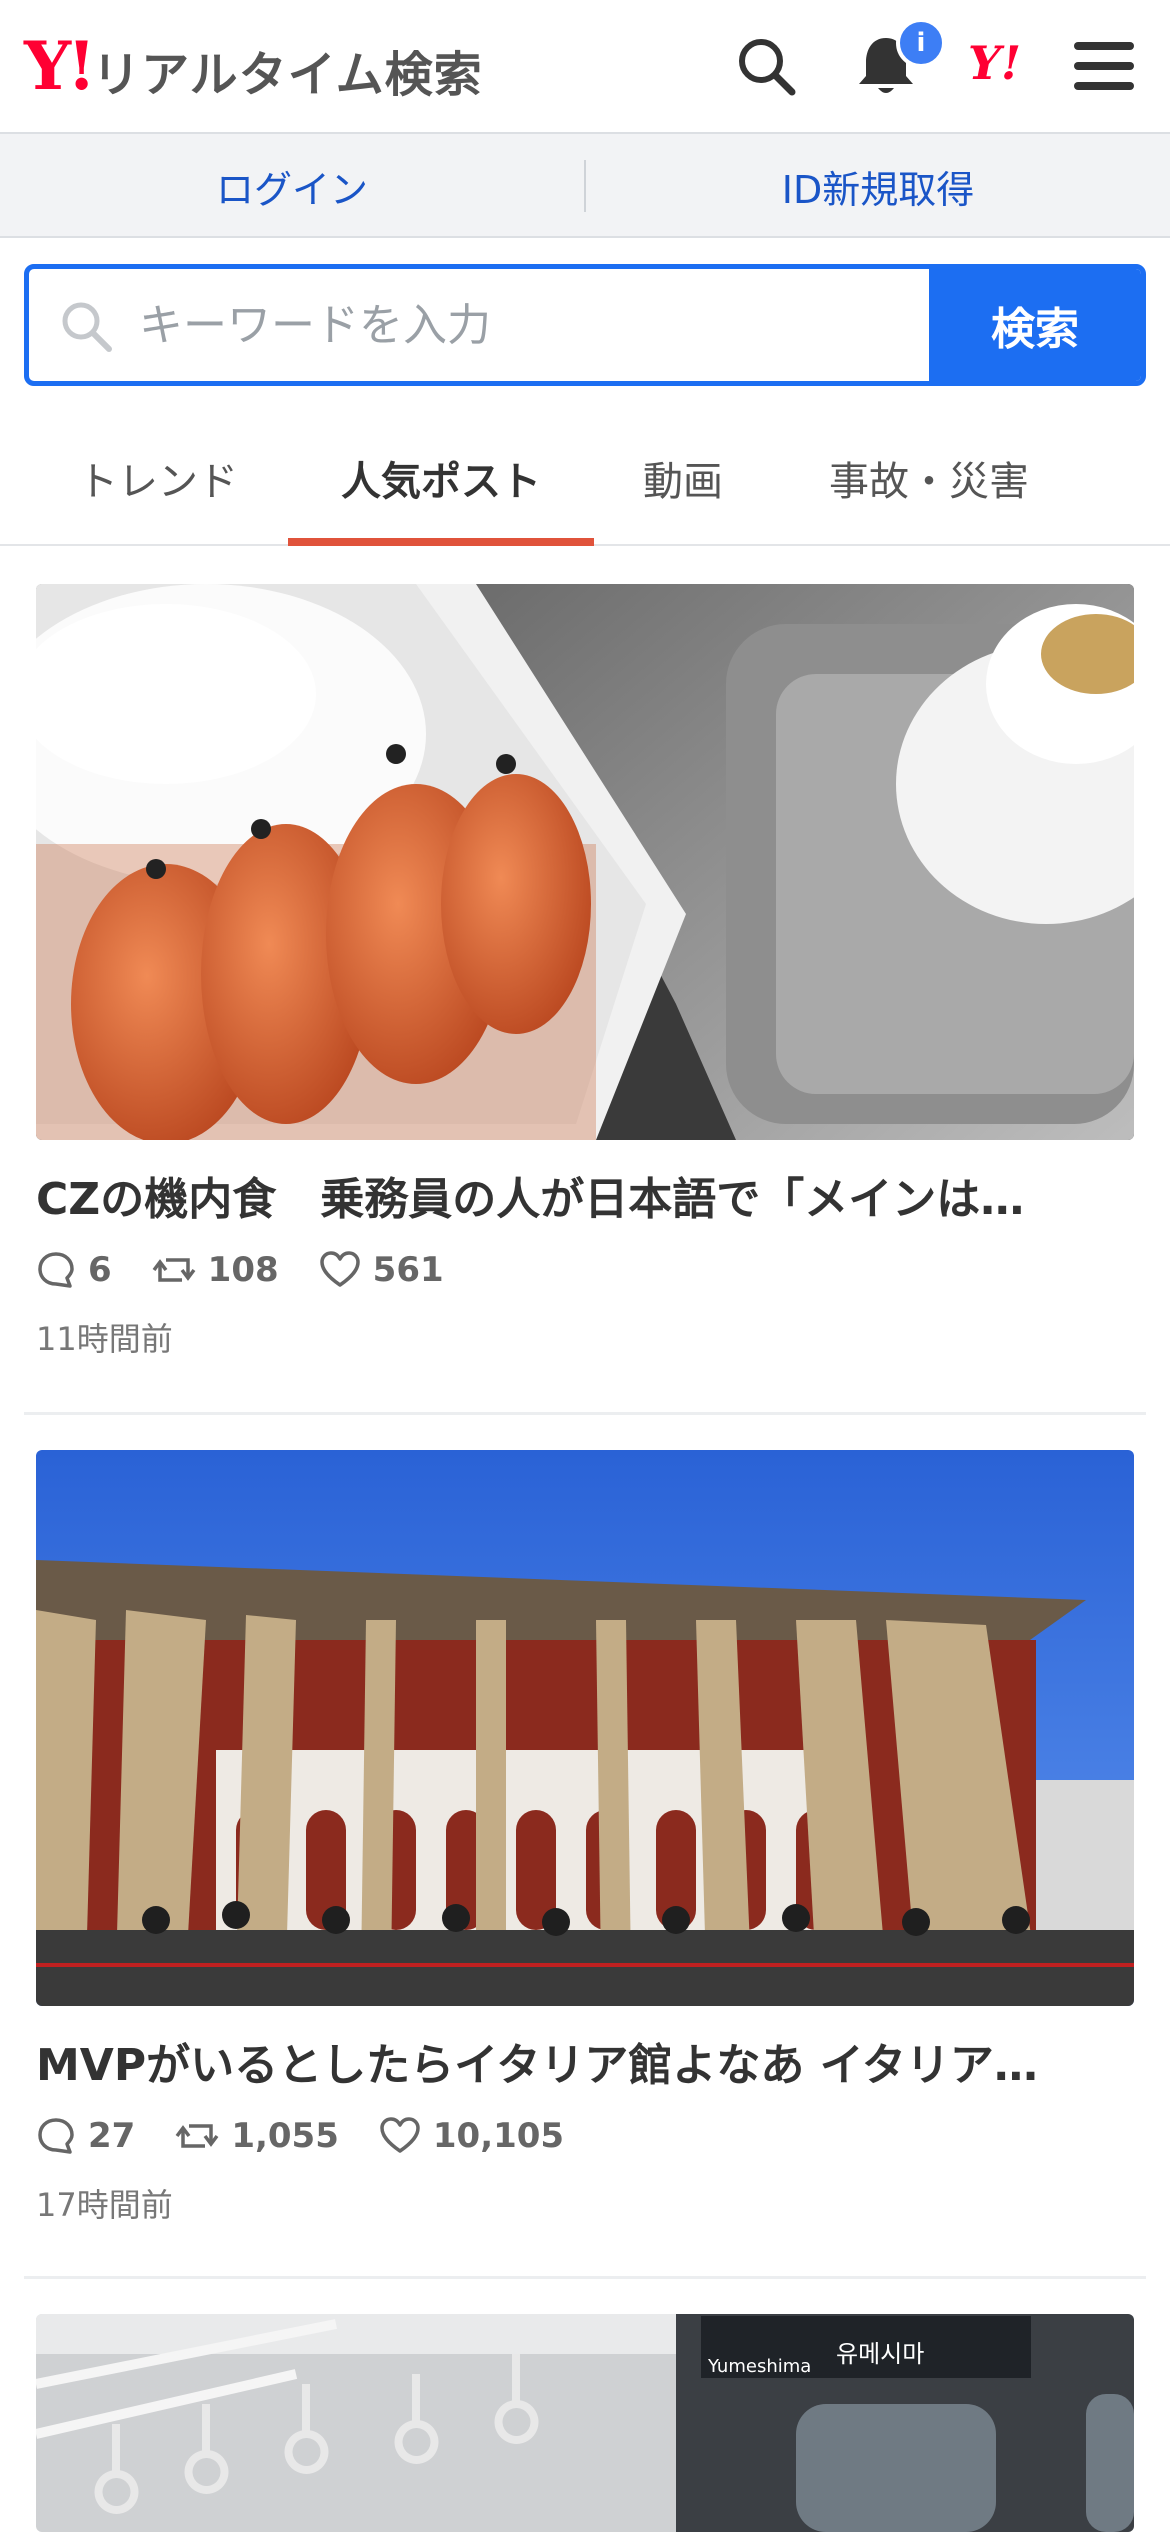 The width and height of the screenshot is (1170, 2532). Describe the element at coordinates (287, 75) in the screenshot. I see `logo-text: リアルタイム検索` at that location.